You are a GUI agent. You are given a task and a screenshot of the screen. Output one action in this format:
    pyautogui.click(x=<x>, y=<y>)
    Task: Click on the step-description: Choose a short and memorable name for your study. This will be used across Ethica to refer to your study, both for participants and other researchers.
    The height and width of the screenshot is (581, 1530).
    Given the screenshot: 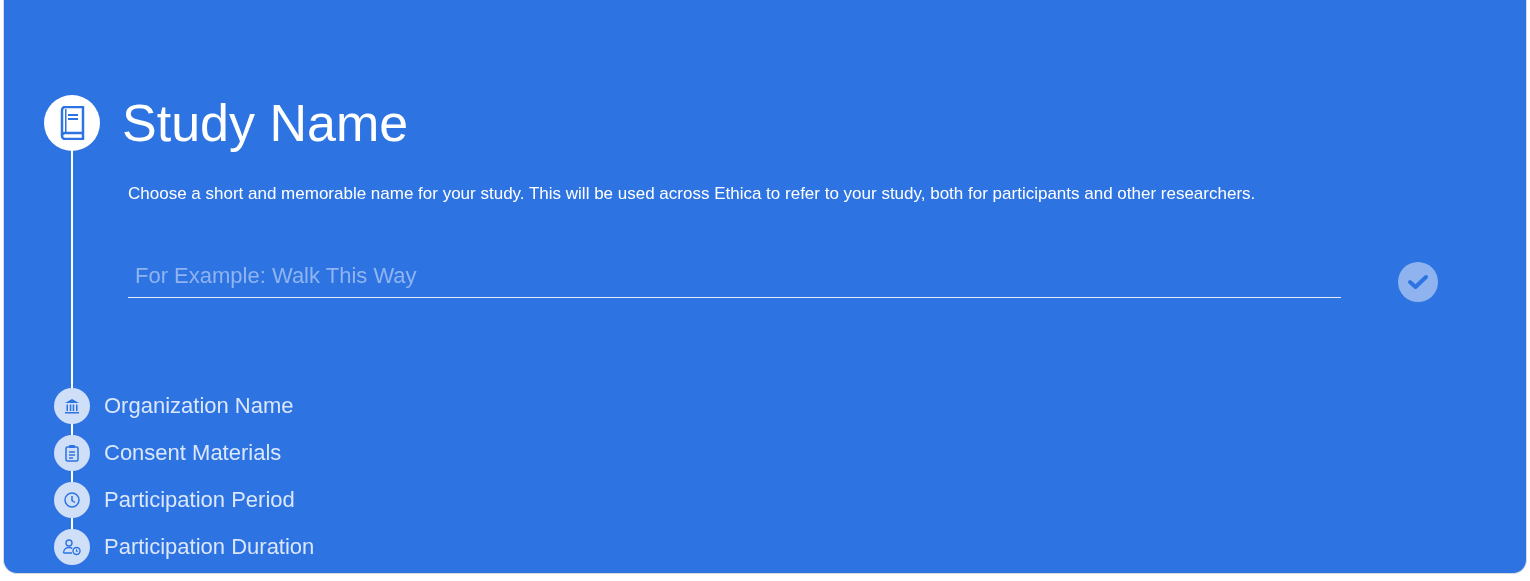 What is the action you would take?
    pyautogui.click(x=692, y=194)
    